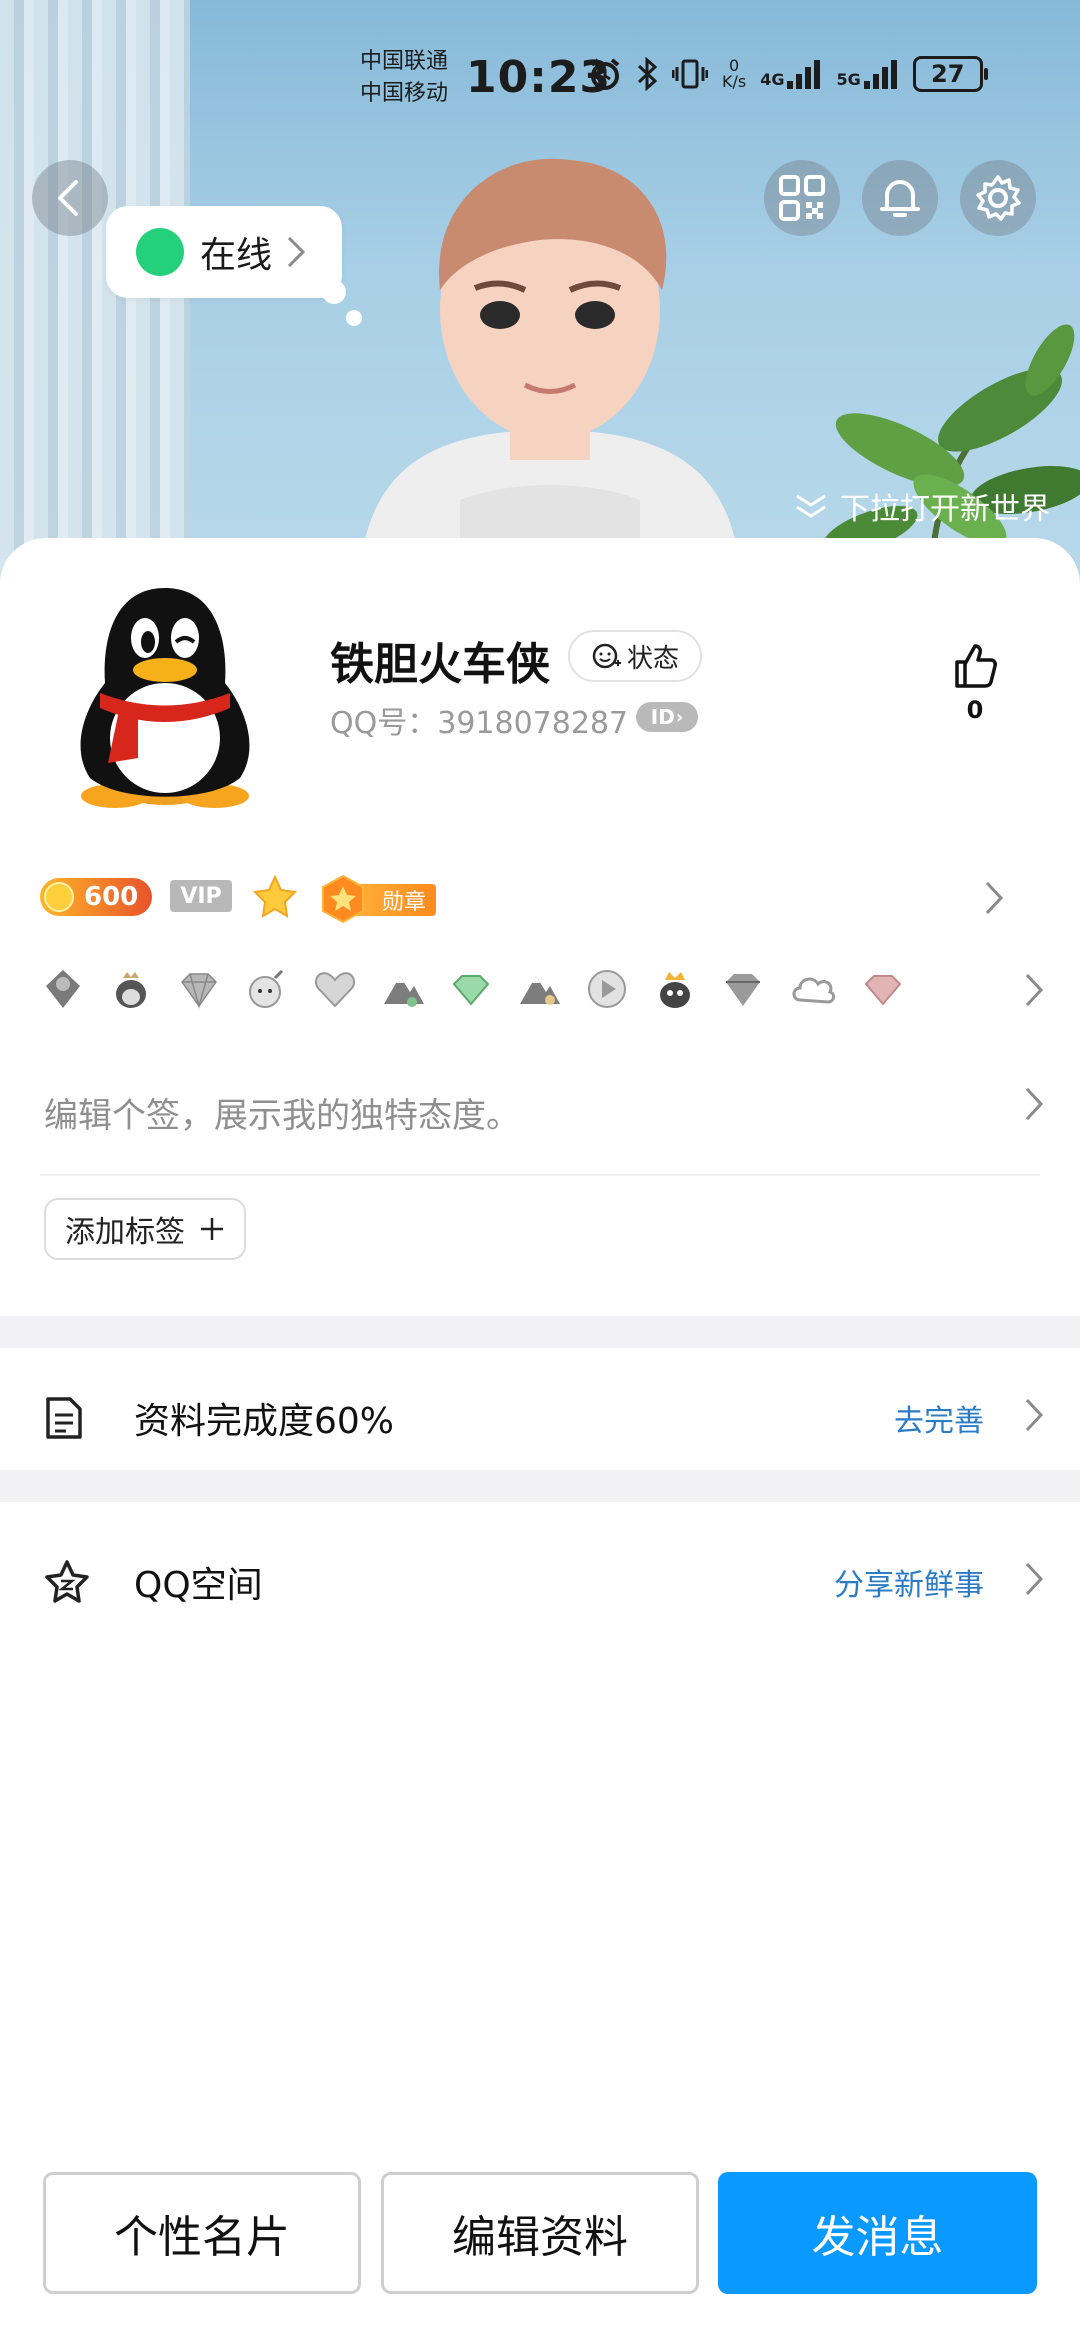  What do you see at coordinates (111, 897) in the screenshot?
I see `level-value: 600` at bounding box center [111, 897].